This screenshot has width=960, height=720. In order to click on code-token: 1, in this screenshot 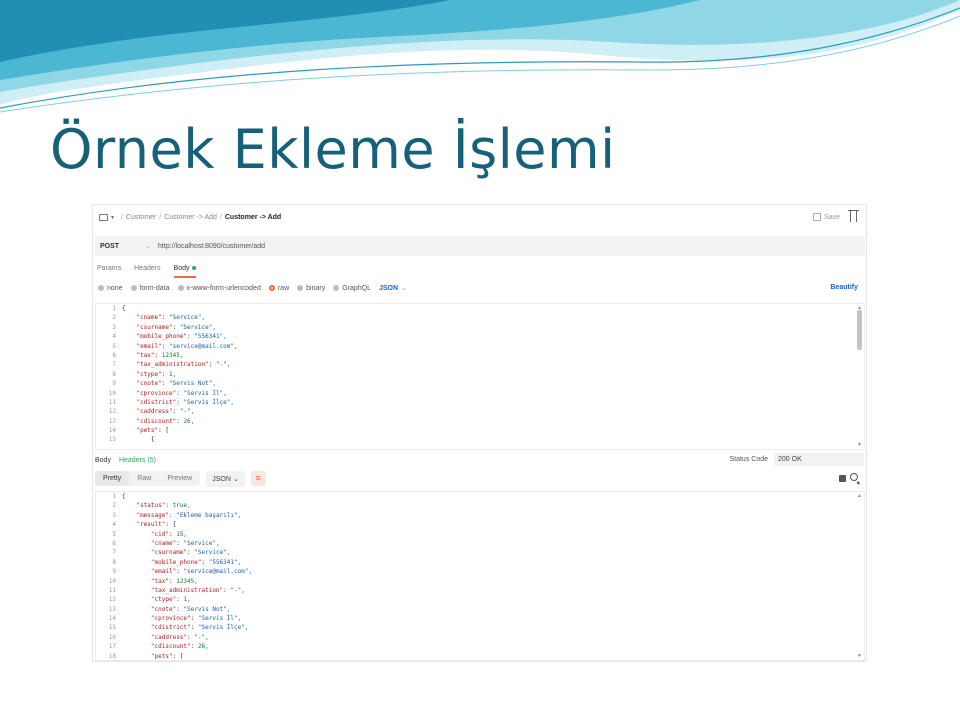, I will do `click(172, 374)`.